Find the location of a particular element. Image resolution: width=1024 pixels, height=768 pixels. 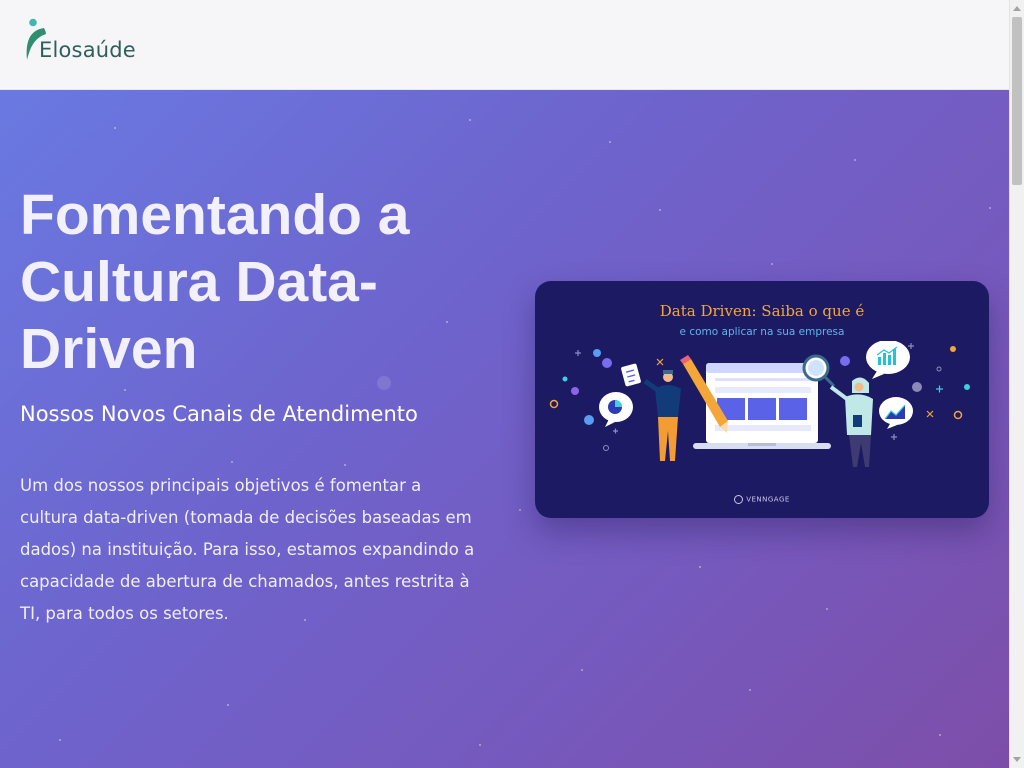

scrollbar-thumb is located at coordinates (1017, 101).